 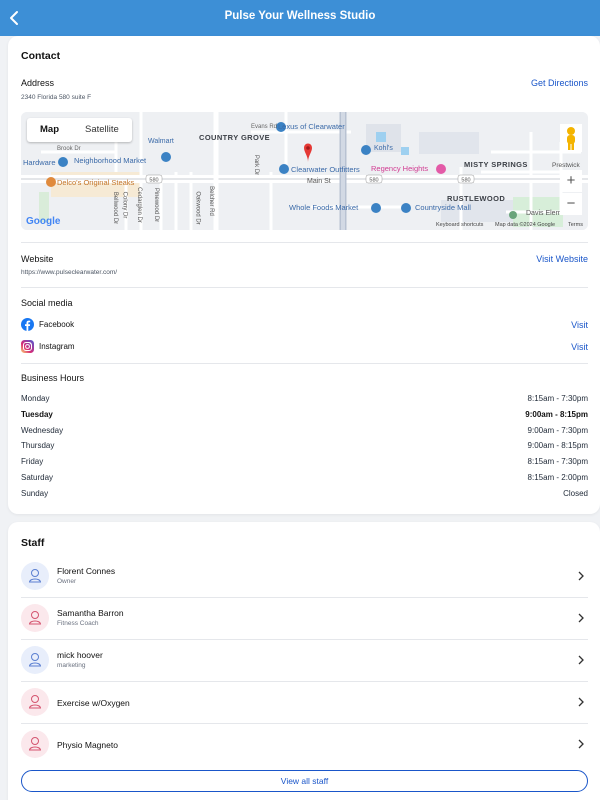 What do you see at coordinates (153, 181) in the screenshot?
I see `route-badge-1: 580` at bounding box center [153, 181].